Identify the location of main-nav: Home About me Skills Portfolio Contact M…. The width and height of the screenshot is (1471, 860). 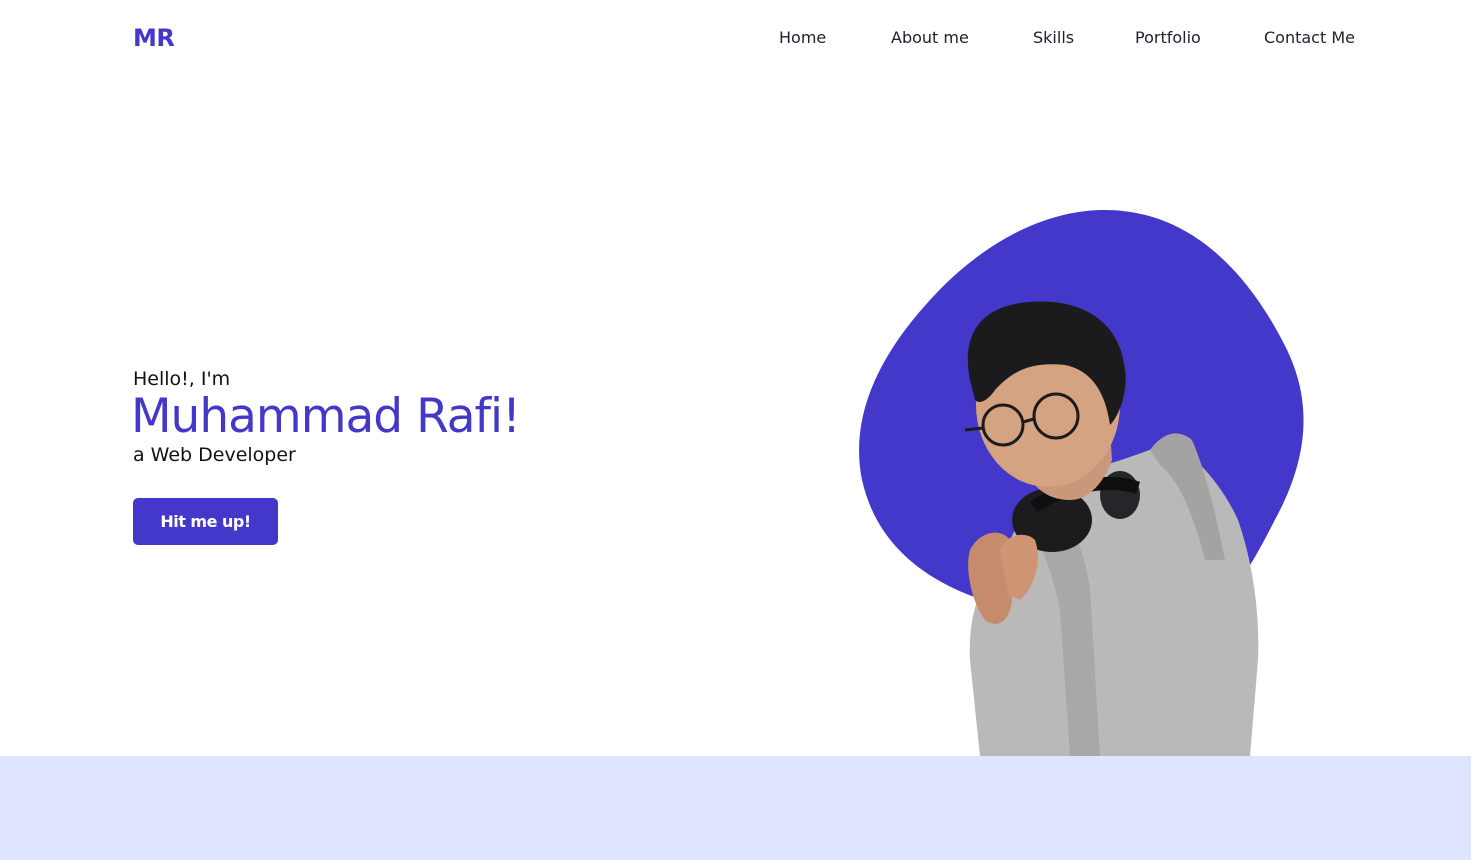
(735, 40).